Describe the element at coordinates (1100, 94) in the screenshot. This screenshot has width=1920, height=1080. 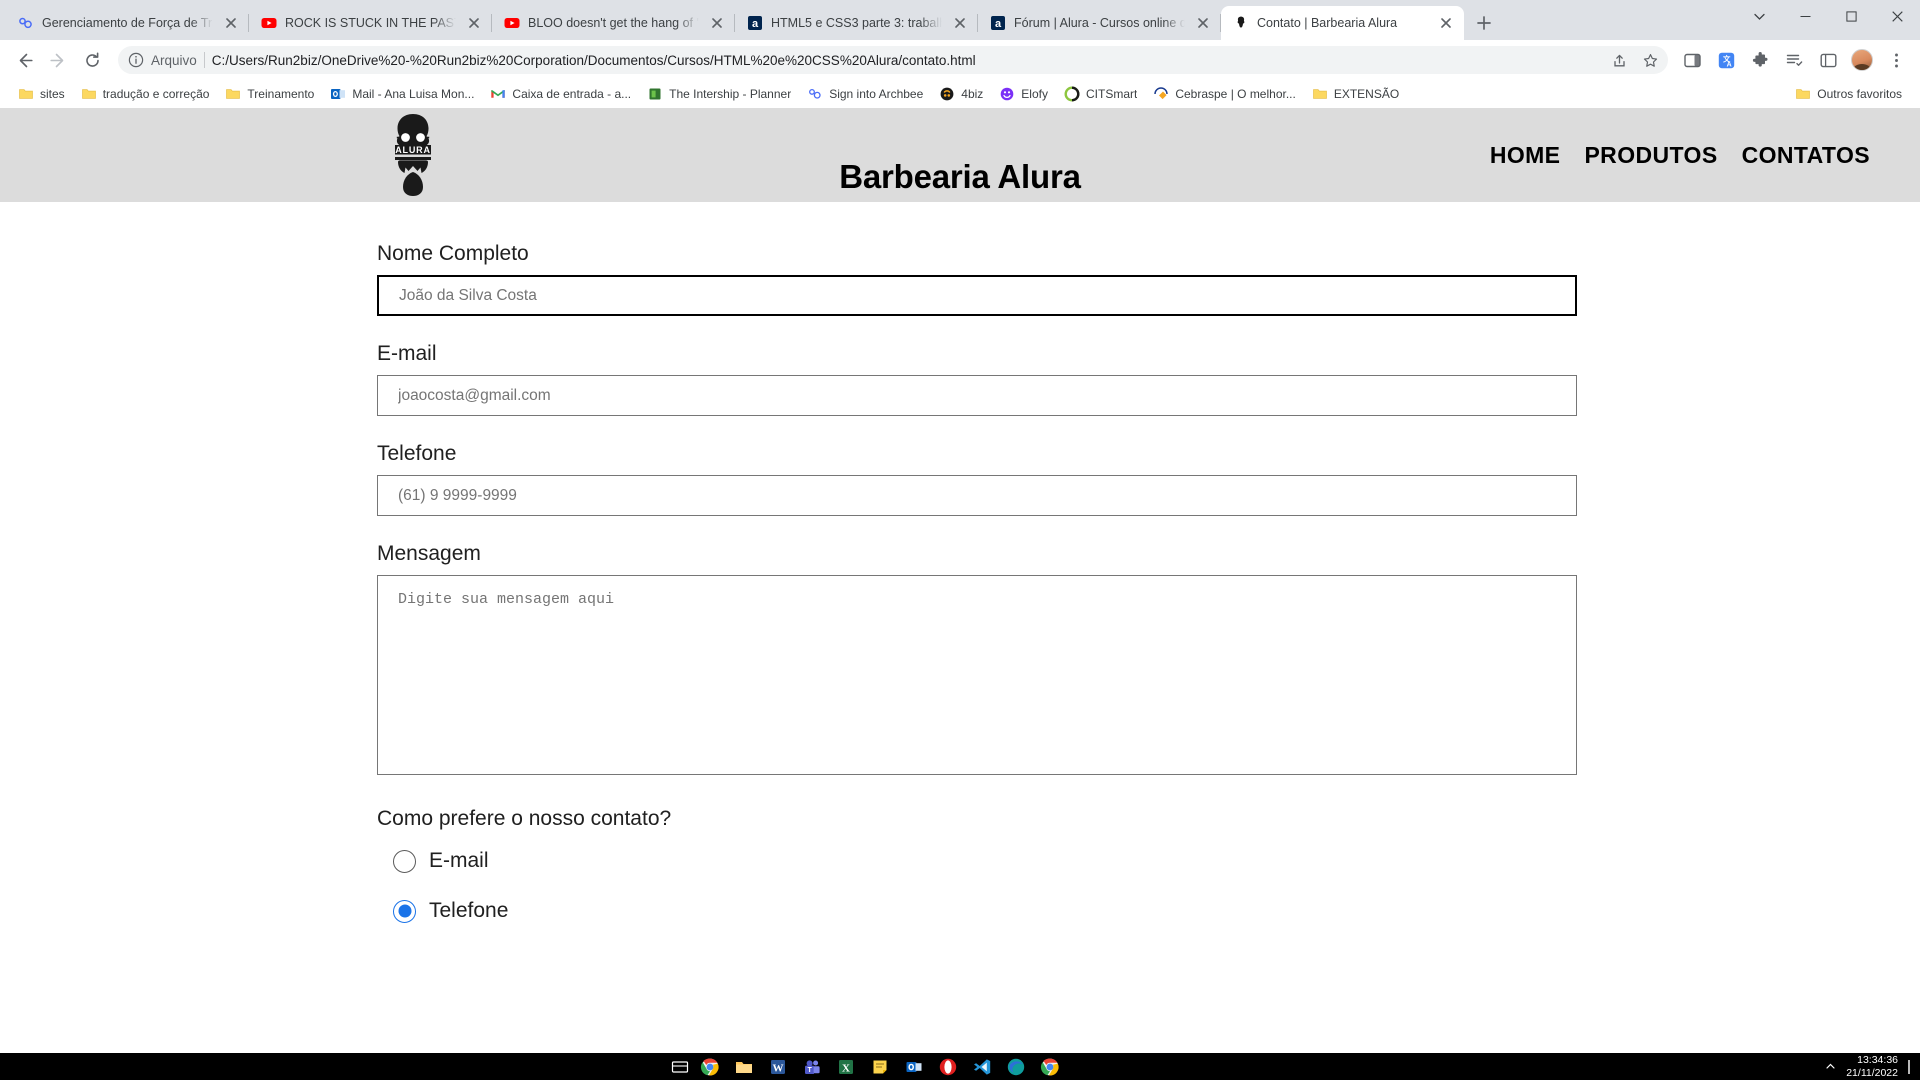
I see `bookmark-item: CITSmart` at that location.